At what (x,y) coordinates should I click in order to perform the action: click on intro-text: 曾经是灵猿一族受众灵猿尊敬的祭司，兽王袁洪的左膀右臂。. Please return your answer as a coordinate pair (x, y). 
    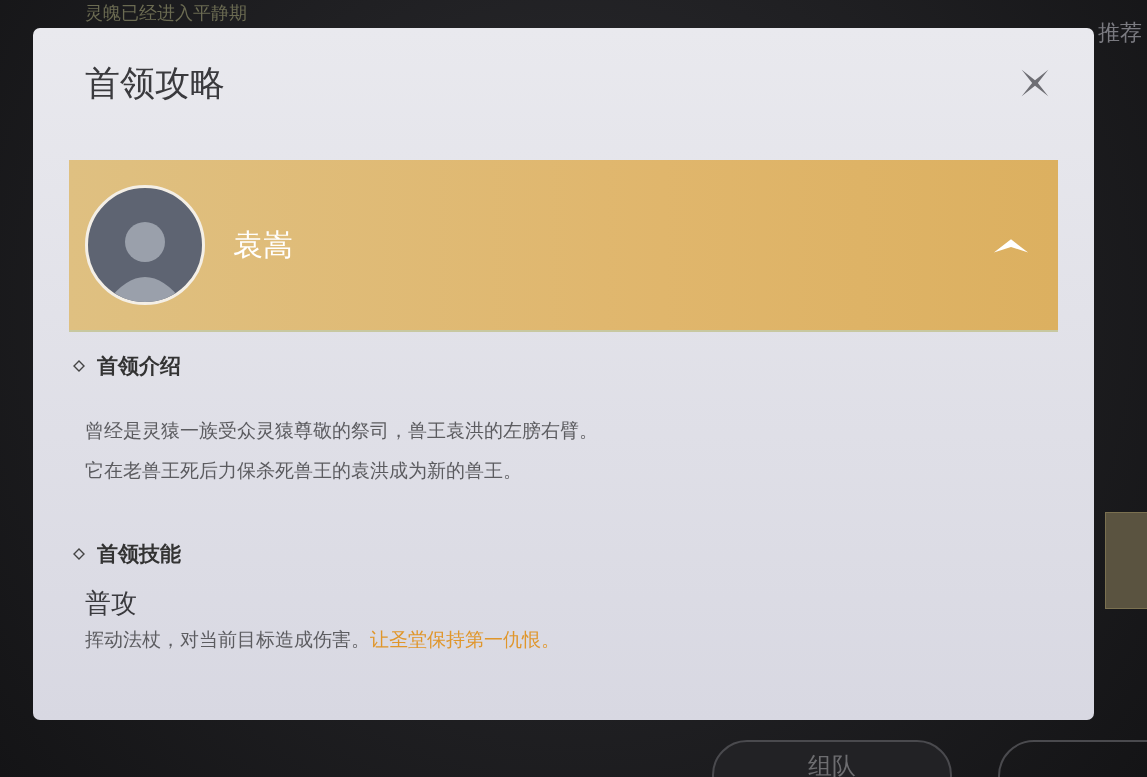
    Looking at the image, I should click on (342, 430).